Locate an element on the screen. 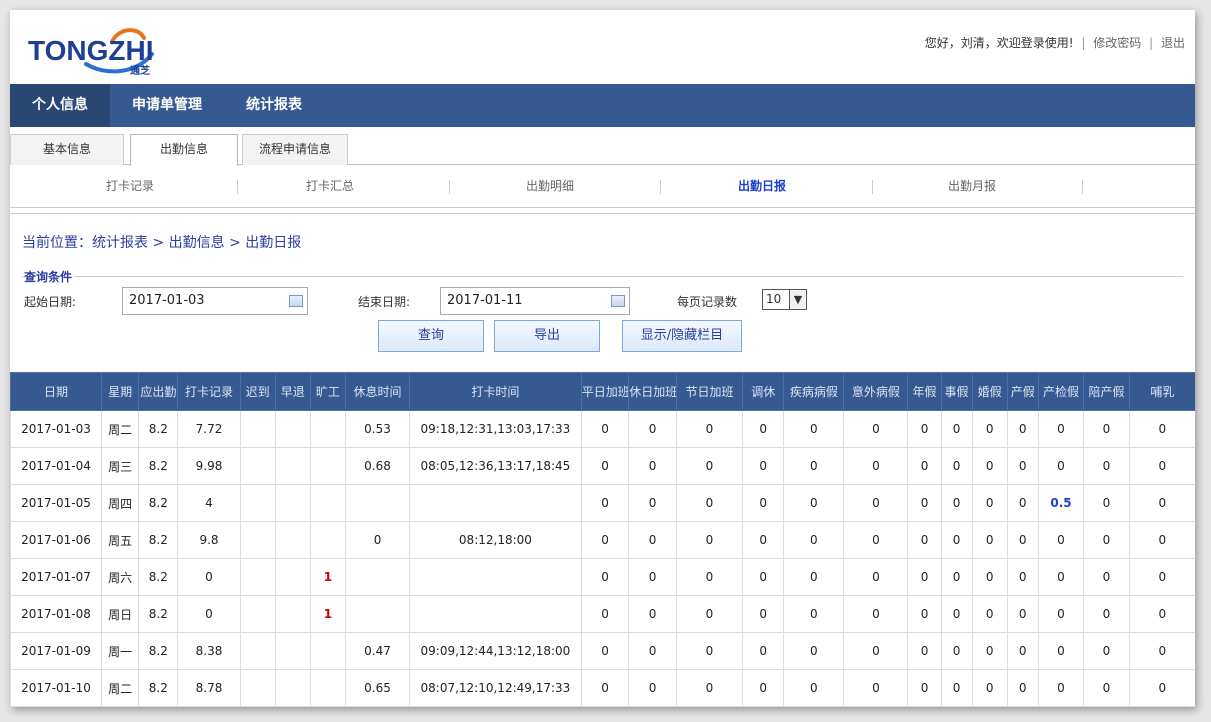  nav-statistics-report: 统计报表 is located at coordinates (274, 105).